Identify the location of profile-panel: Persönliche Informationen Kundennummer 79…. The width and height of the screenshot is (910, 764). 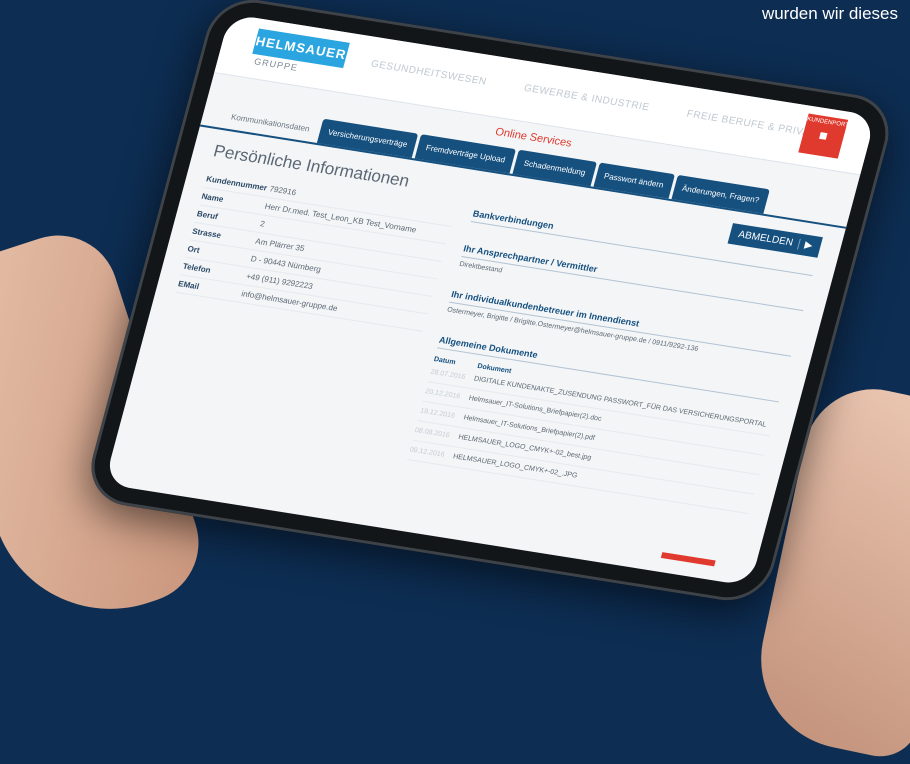
(302, 299).